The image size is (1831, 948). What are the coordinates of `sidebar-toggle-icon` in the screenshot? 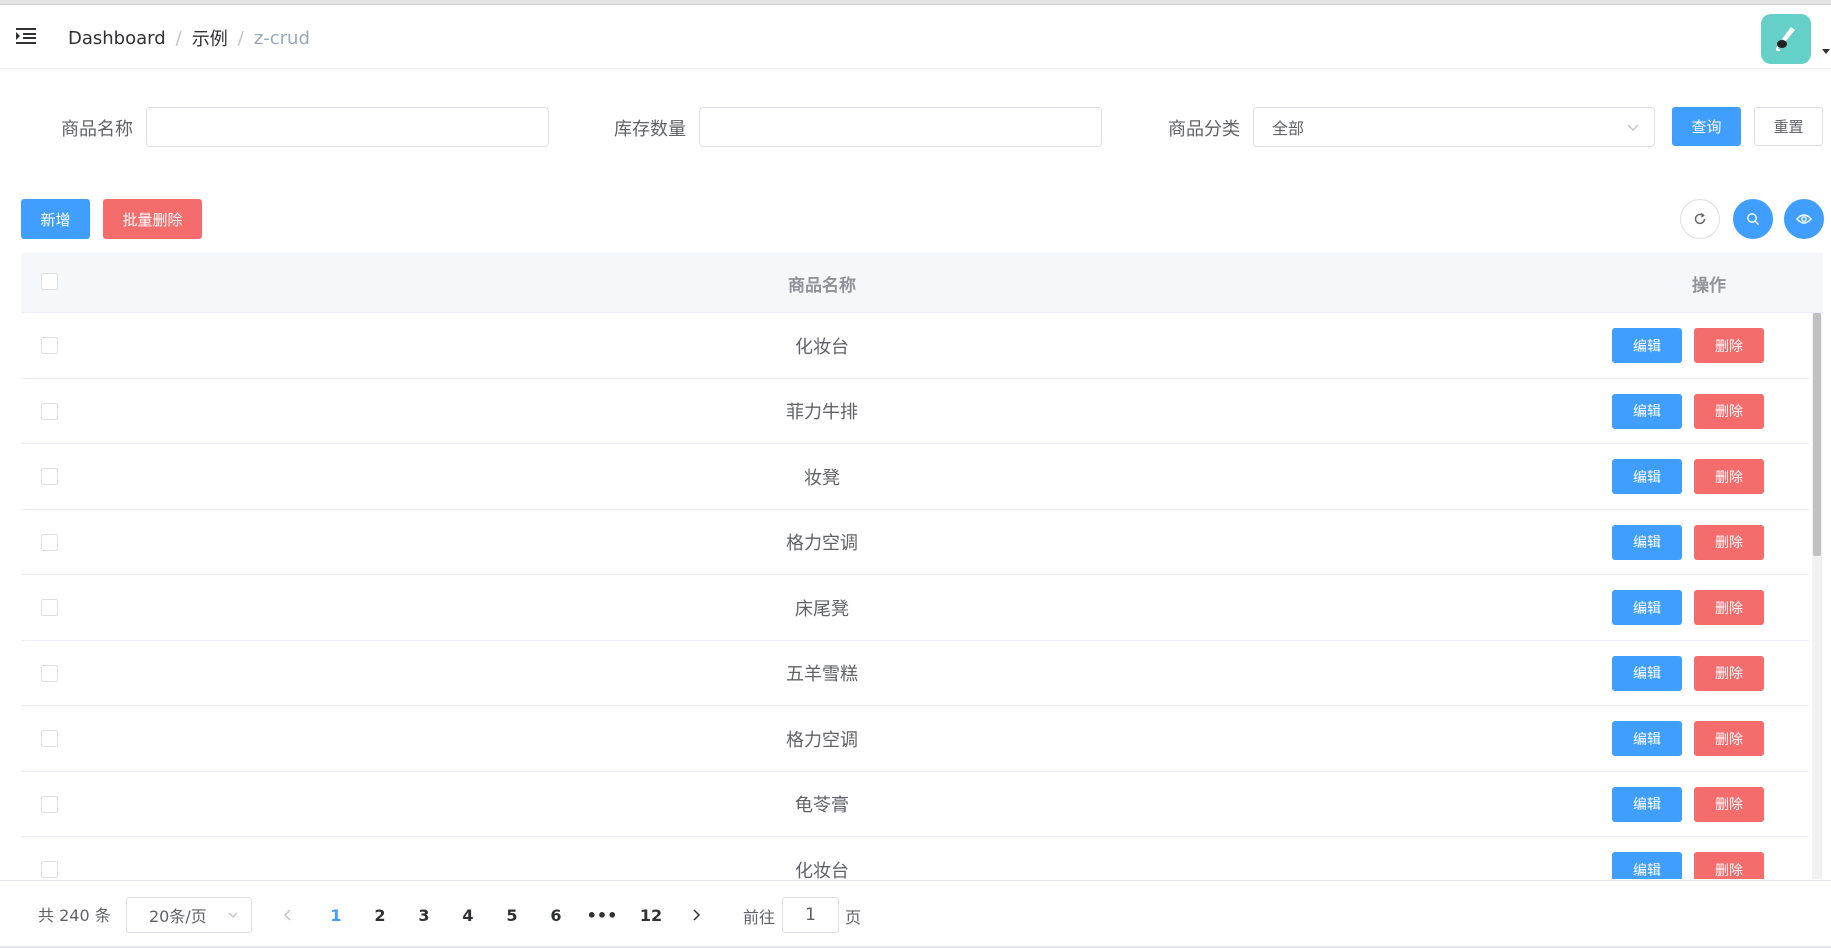 It's located at (26, 36).